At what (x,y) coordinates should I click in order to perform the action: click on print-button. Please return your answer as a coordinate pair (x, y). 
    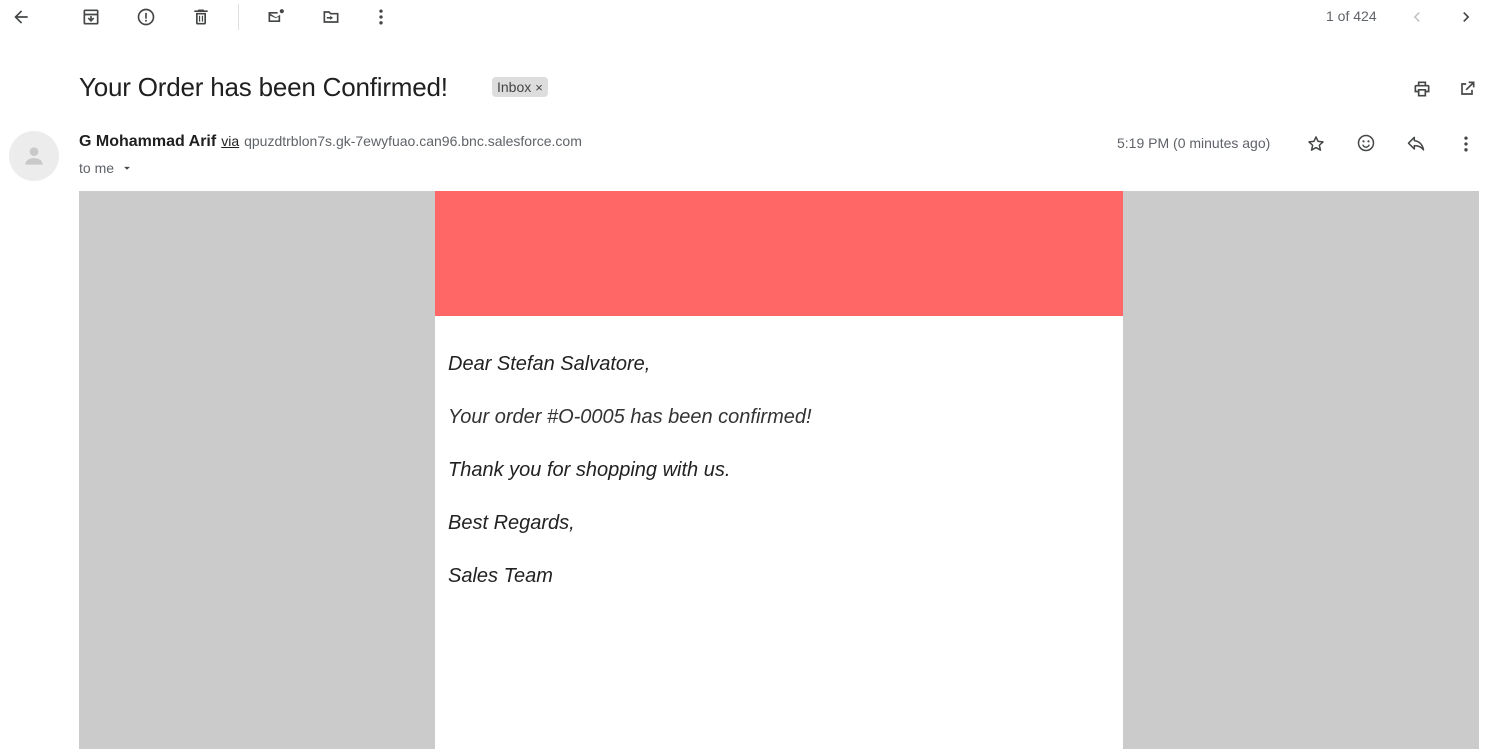
    Looking at the image, I should click on (1422, 89).